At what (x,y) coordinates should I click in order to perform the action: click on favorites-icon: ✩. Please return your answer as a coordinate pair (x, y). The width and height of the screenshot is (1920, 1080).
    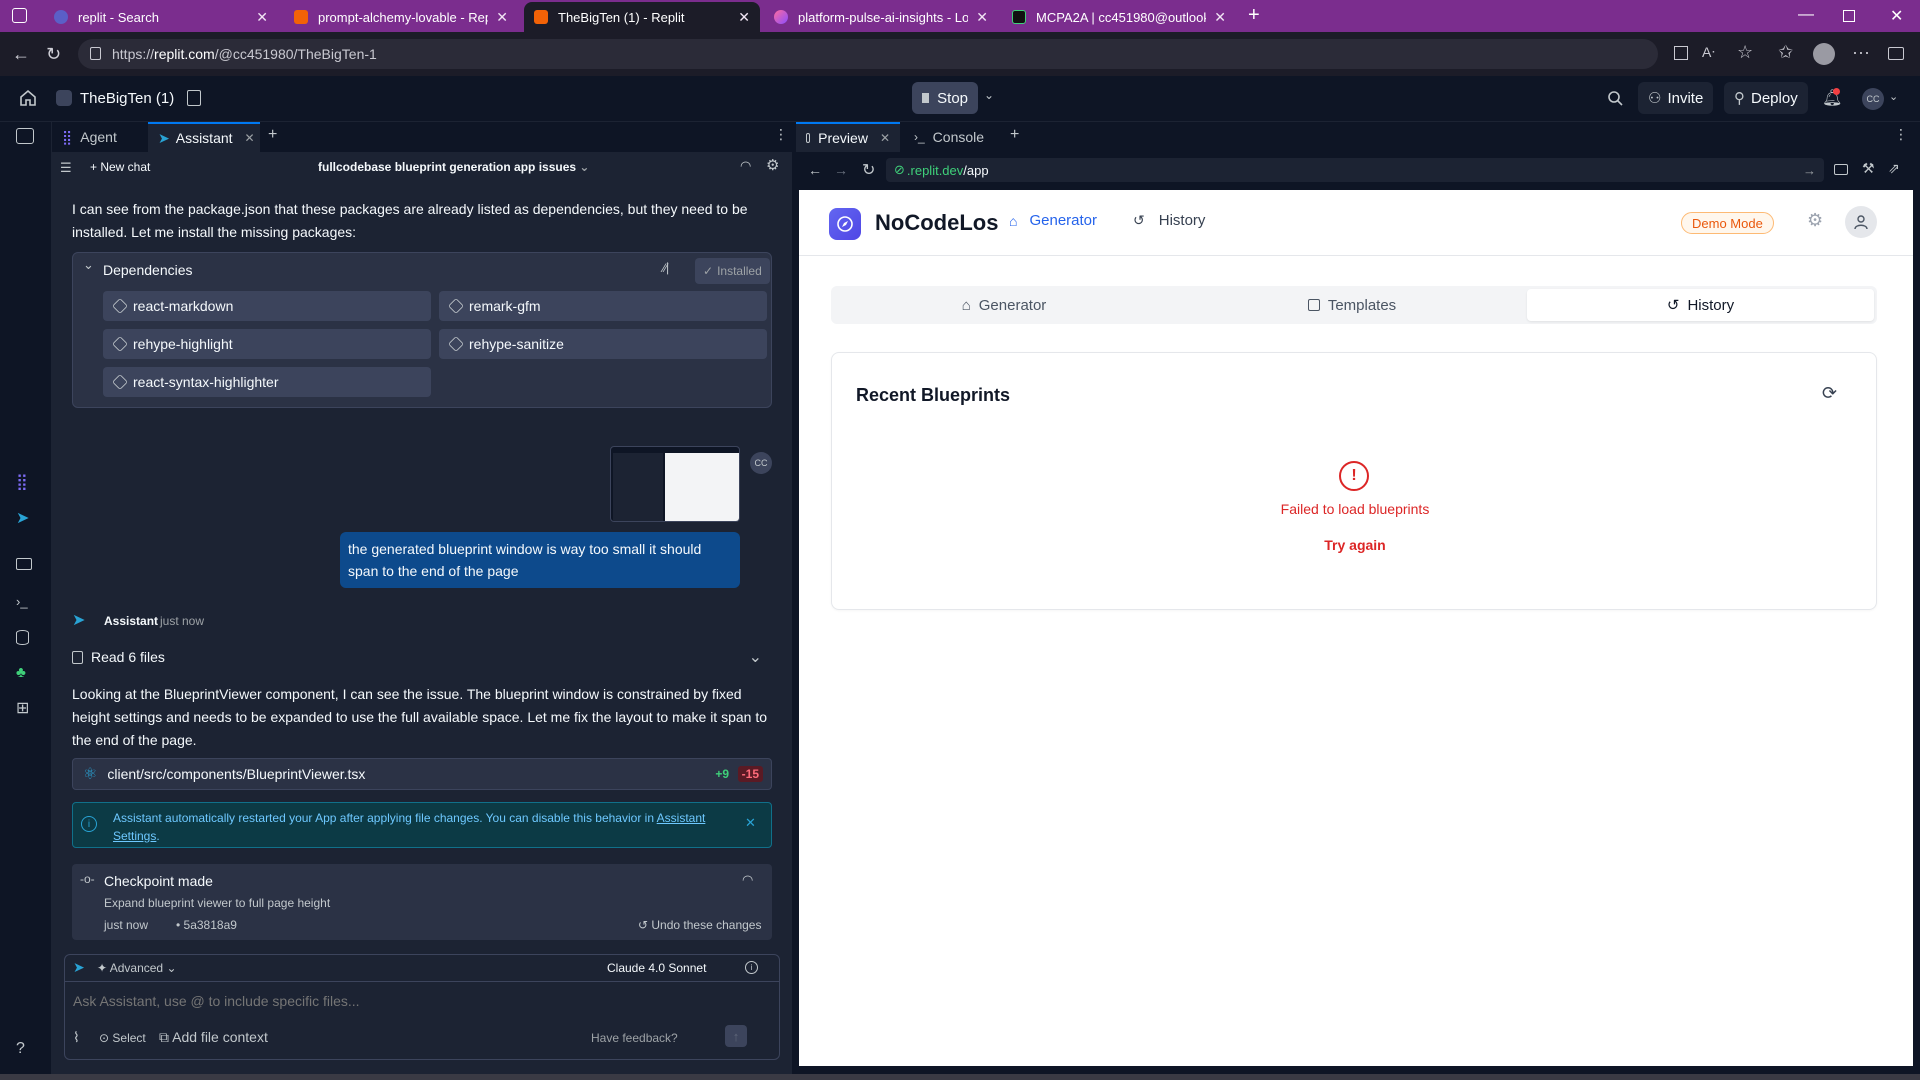
    Looking at the image, I should click on (1785, 52).